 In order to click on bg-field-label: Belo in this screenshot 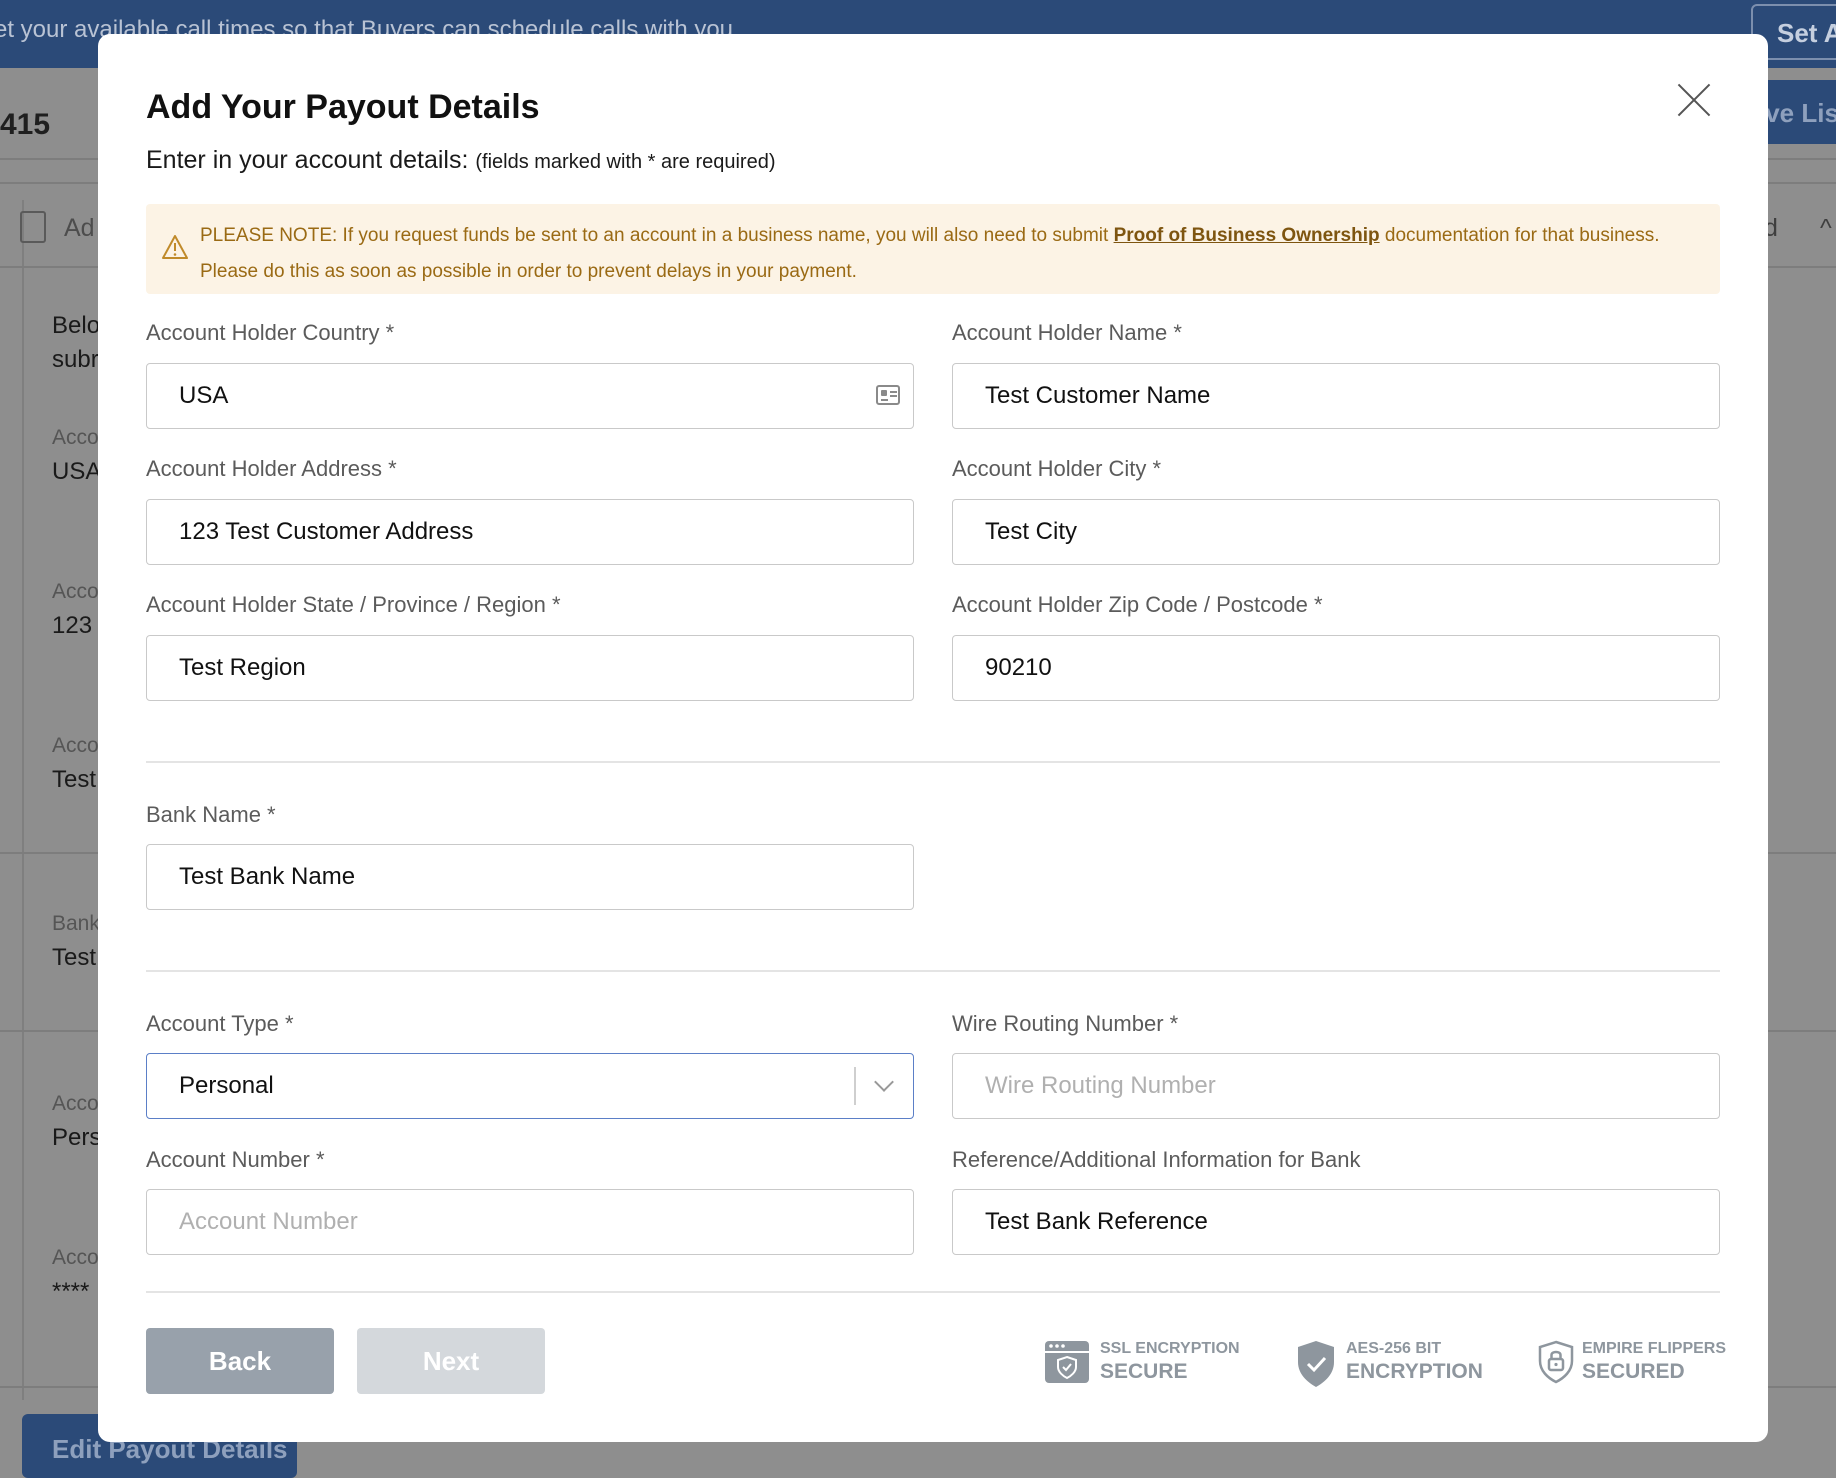, I will do `click(76, 325)`.